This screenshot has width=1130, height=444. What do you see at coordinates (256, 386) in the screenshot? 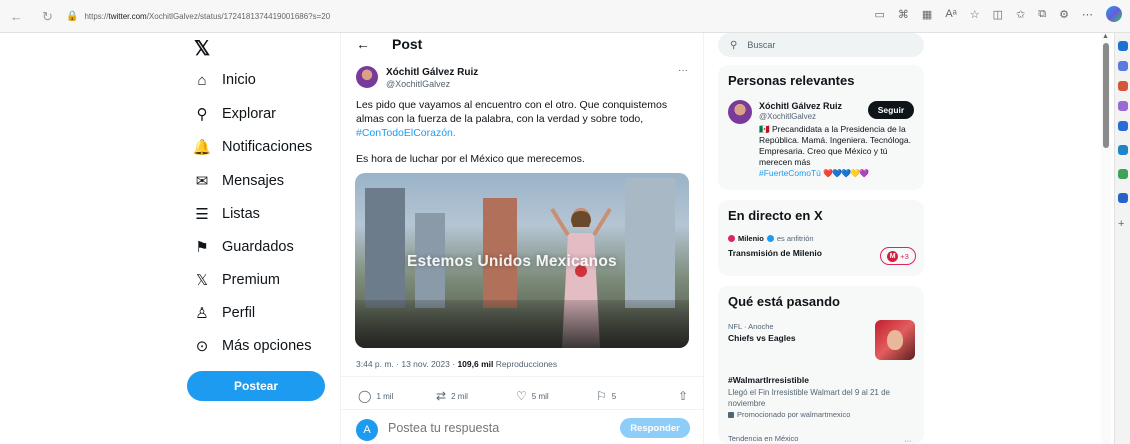
I see `post-button: Postear` at bounding box center [256, 386].